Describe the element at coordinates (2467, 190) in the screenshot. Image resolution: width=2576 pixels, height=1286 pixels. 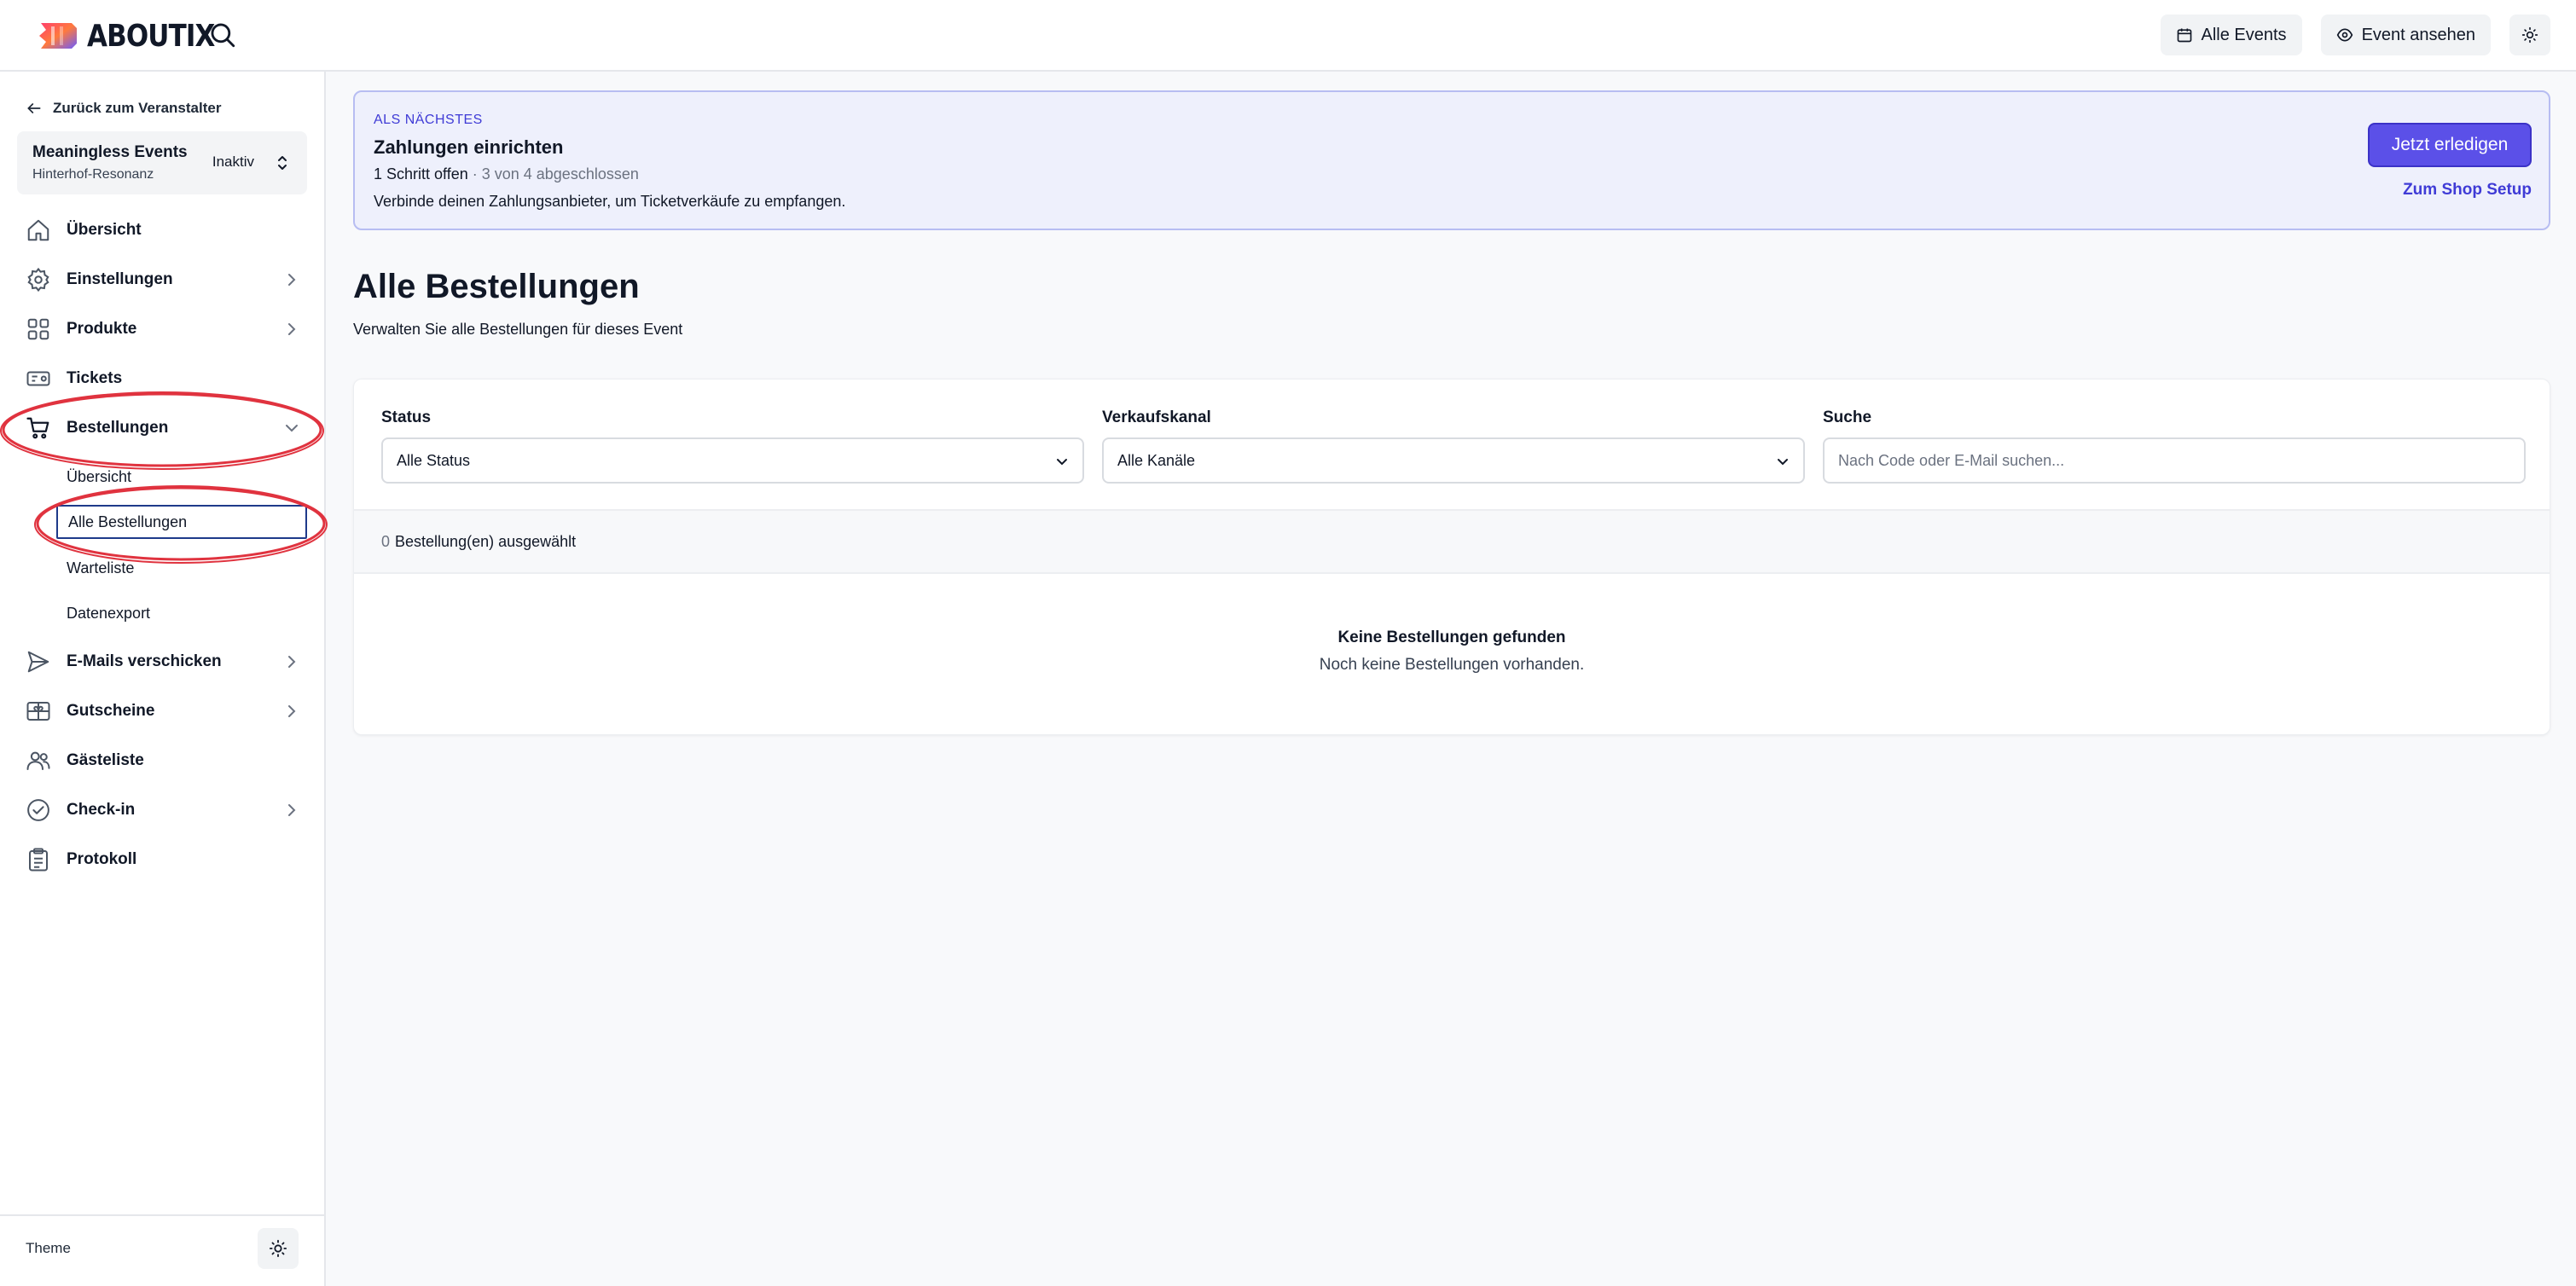
I see `shop-setup-link: Zum Shop Setup` at that location.